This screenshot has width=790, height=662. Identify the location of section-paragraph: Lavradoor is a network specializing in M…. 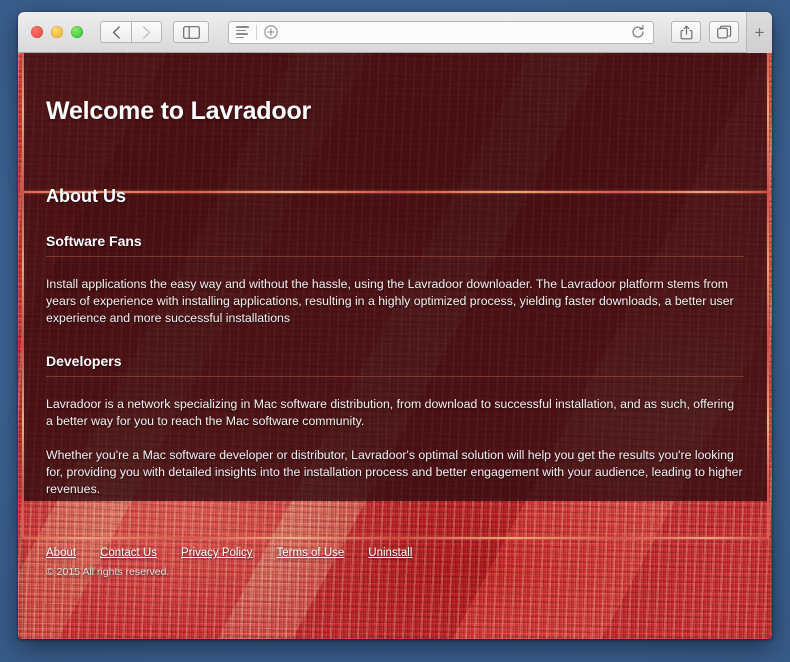
(390, 412).